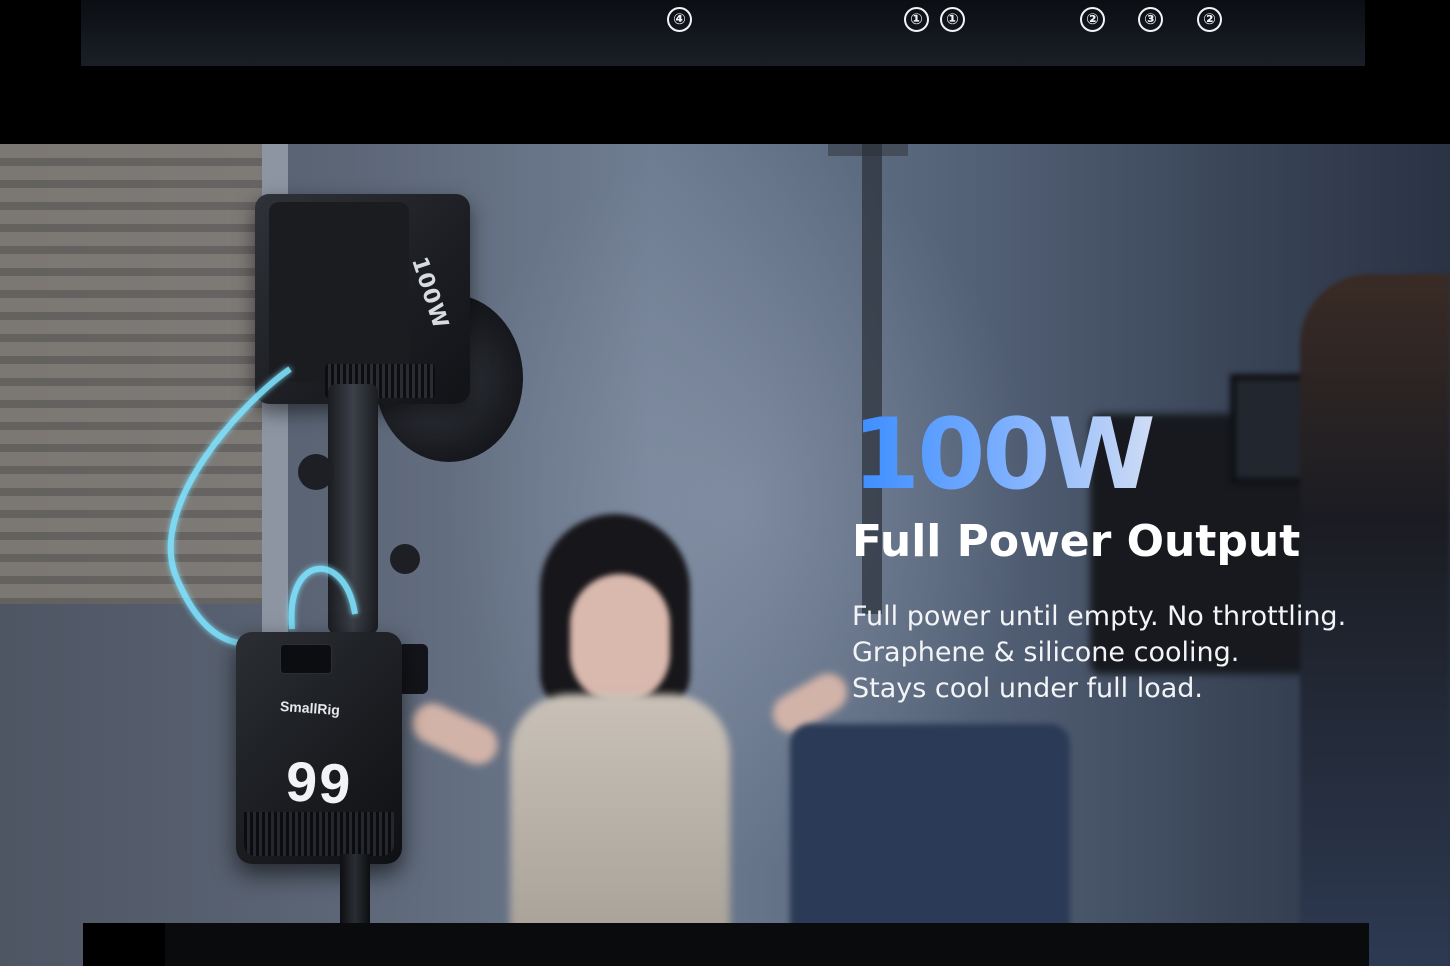 The image size is (1450, 966). I want to click on subheadline: Full Power Output, so click(1076, 541).